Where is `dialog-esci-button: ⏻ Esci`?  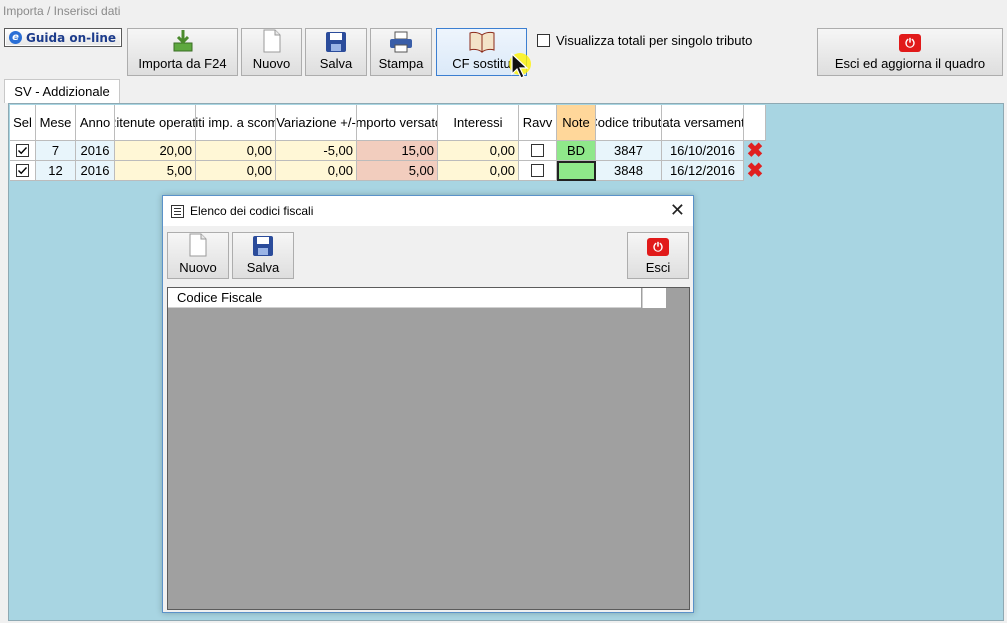 dialog-esci-button: ⏻ Esci is located at coordinates (658, 255).